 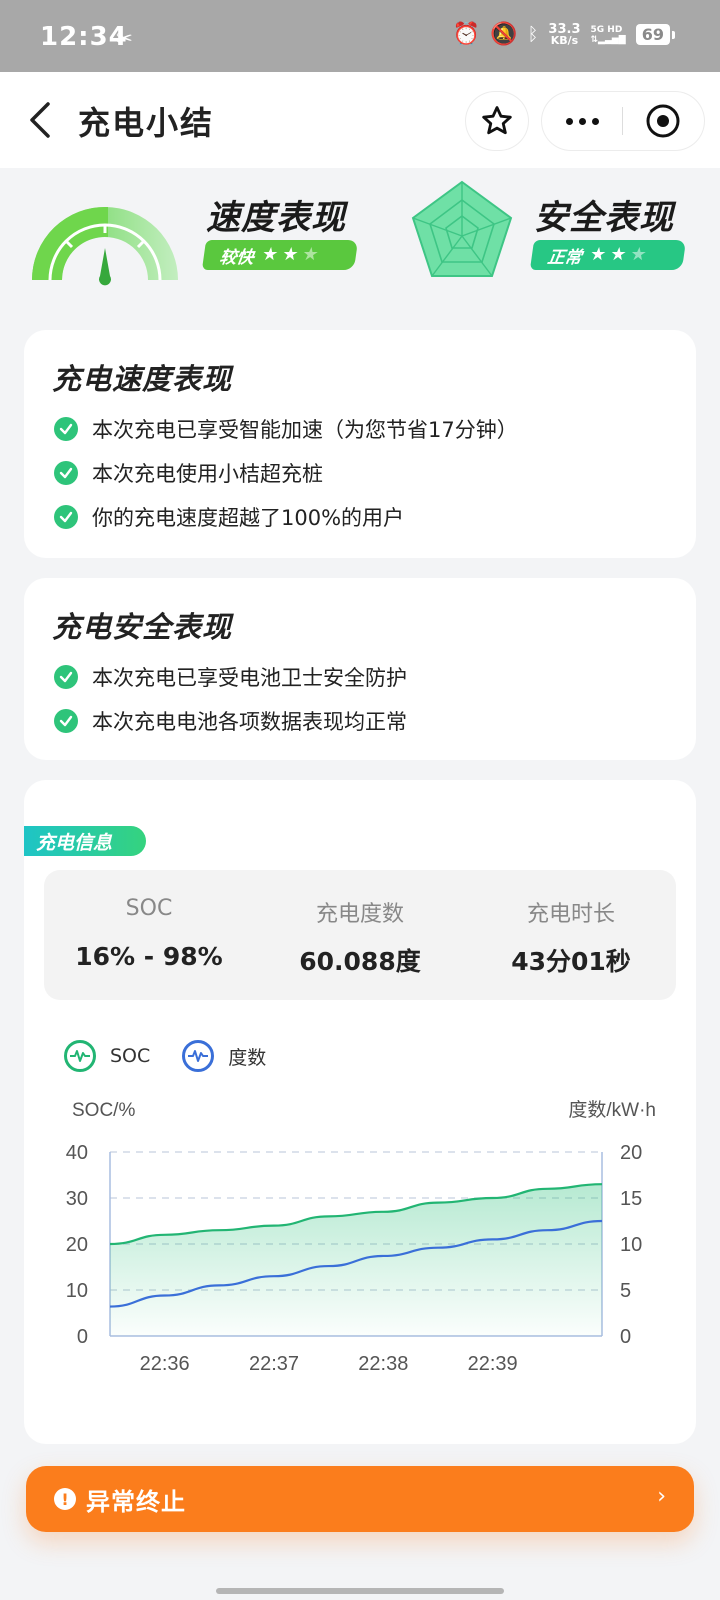 I want to click on safety-performance-card: 充电安全表现 本次充电已享受电池卫士安全防护 本次充电电池各项数据表现均正常, so click(x=360, y=669).